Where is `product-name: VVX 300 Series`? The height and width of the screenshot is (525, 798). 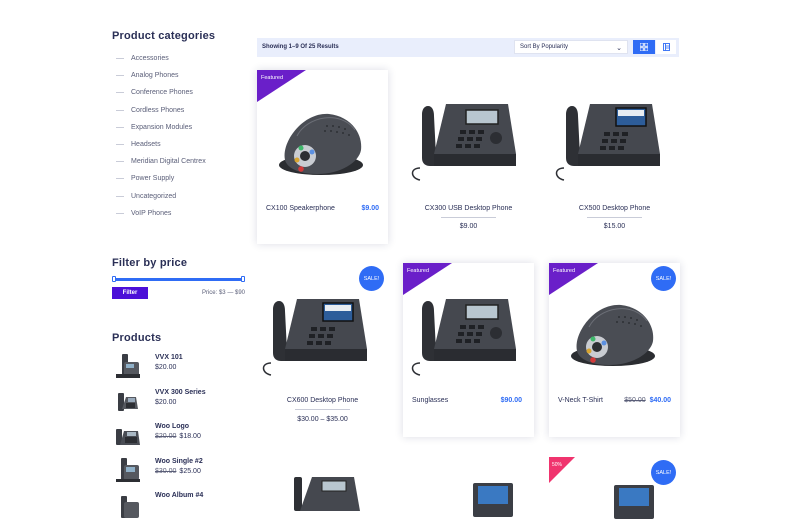 product-name: VVX 300 Series is located at coordinates (180, 392).